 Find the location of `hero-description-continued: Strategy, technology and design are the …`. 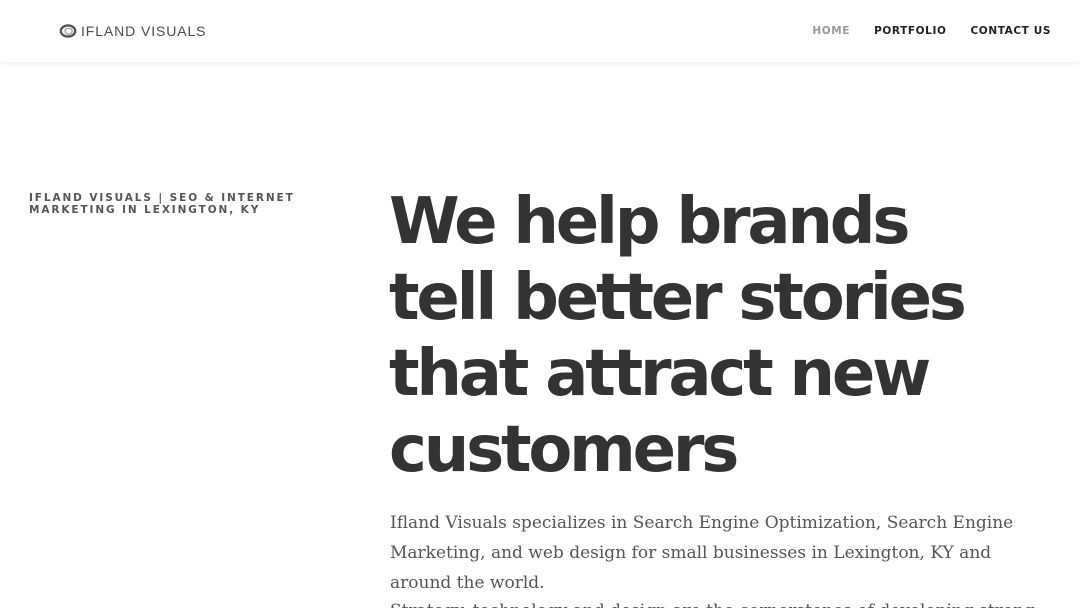

hero-description-continued: Strategy, technology and design are the … is located at coordinates (715, 602).